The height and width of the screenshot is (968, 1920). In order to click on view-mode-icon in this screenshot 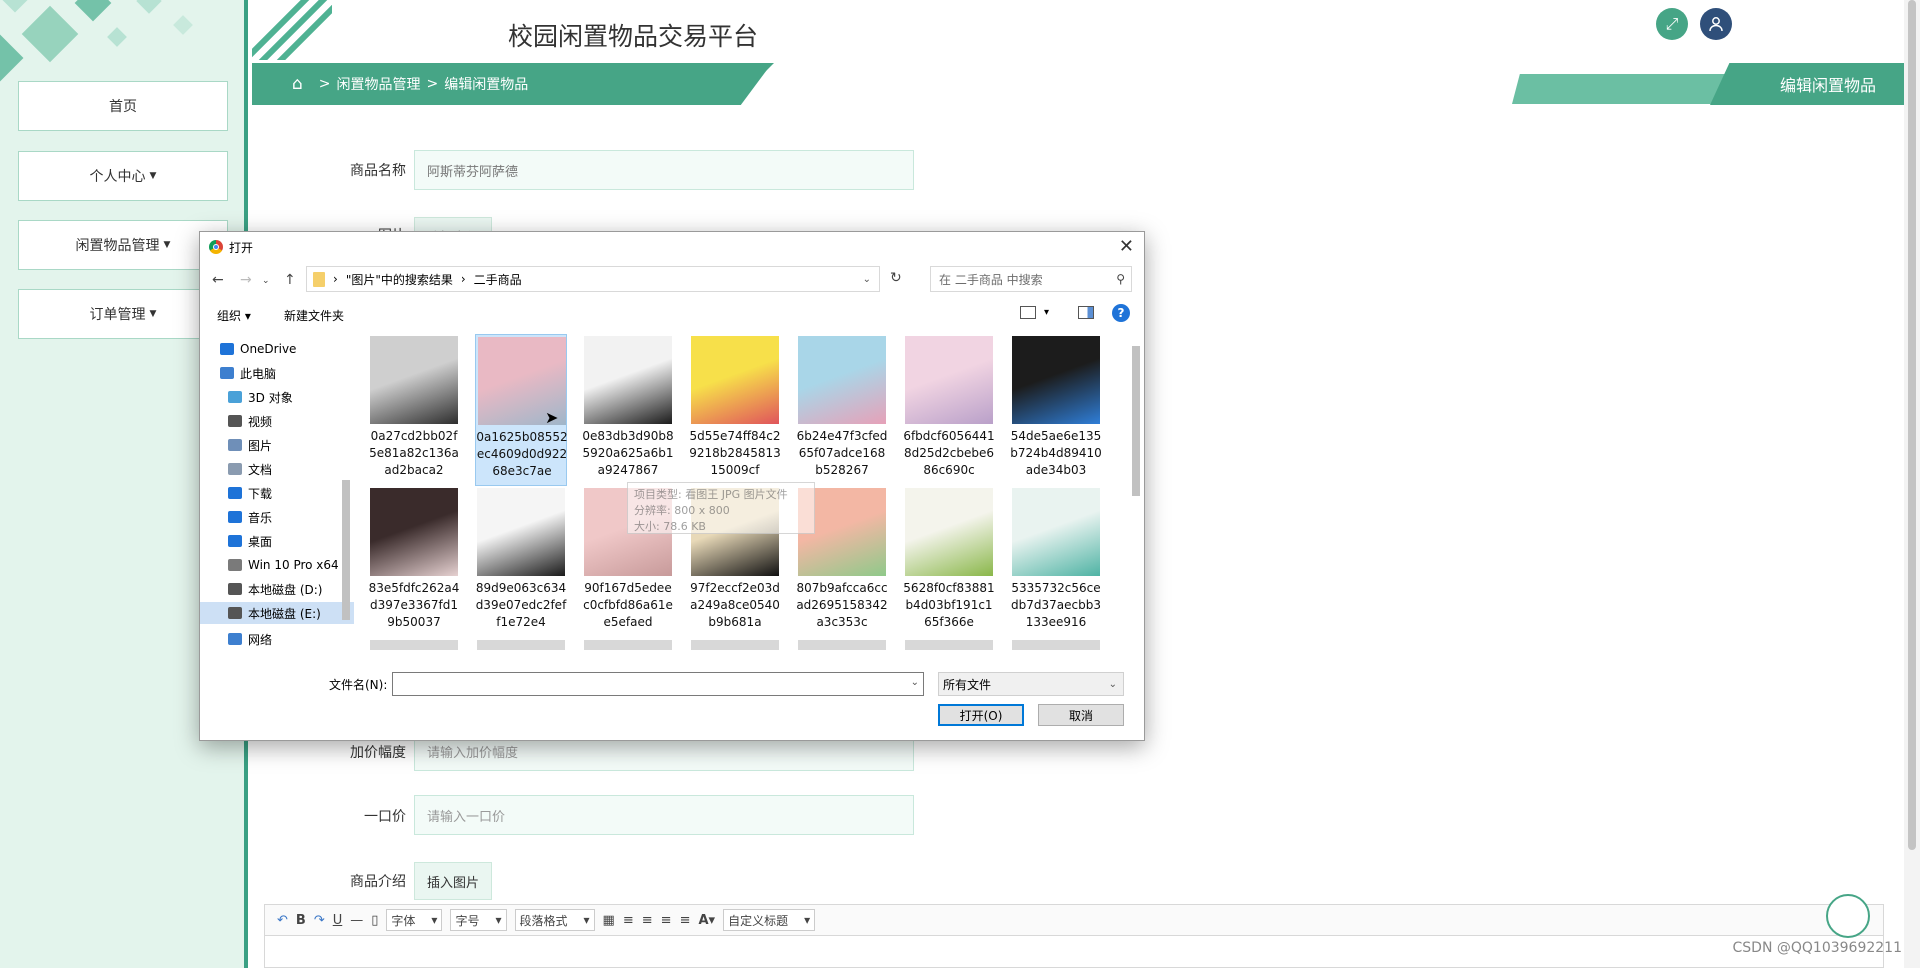, I will do `click(1028, 312)`.